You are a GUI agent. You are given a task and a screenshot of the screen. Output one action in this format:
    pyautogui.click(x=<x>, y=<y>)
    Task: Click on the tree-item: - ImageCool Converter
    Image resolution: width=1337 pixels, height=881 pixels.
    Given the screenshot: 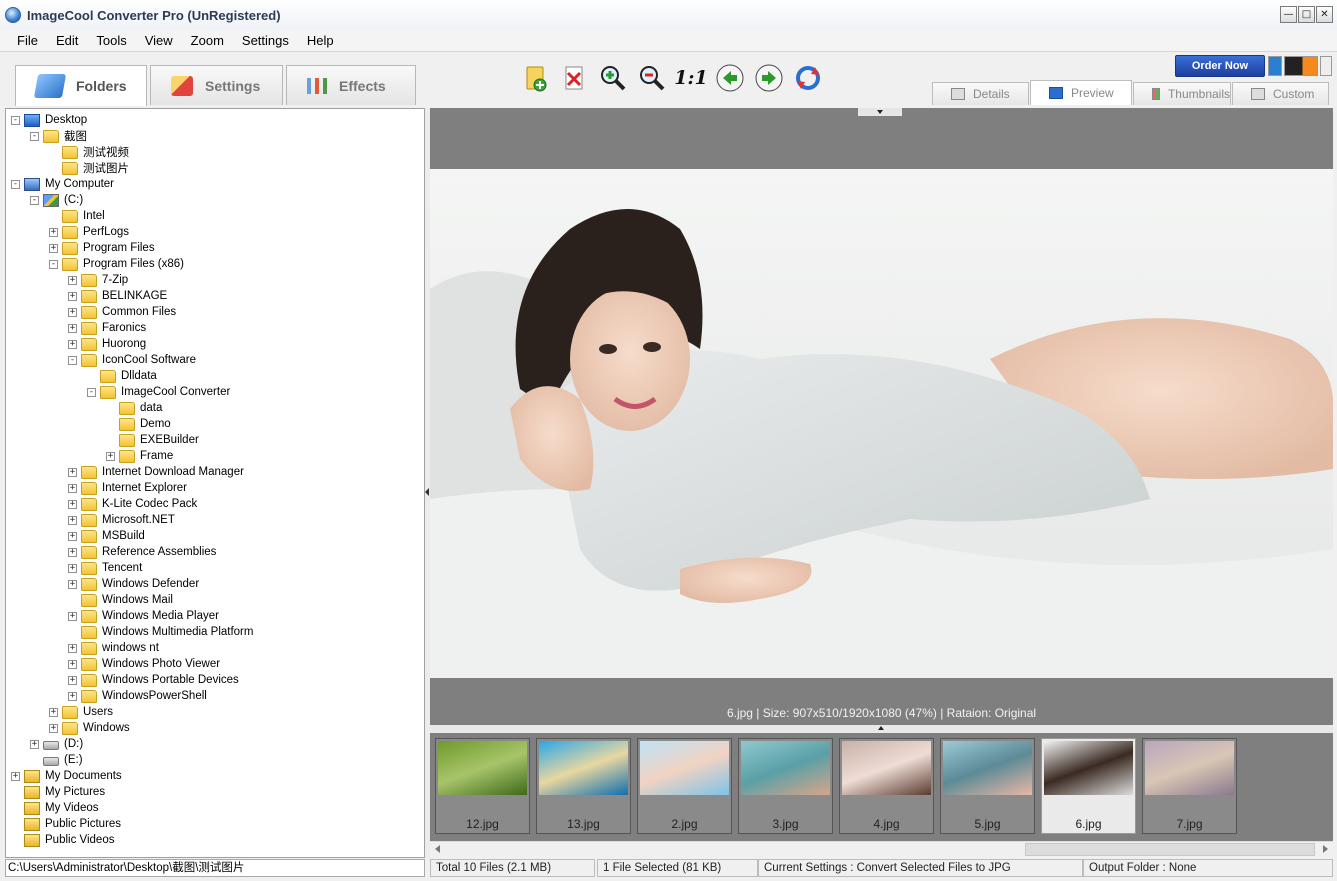 What is the action you would take?
    pyautogui.click(x=159, y=392)
    